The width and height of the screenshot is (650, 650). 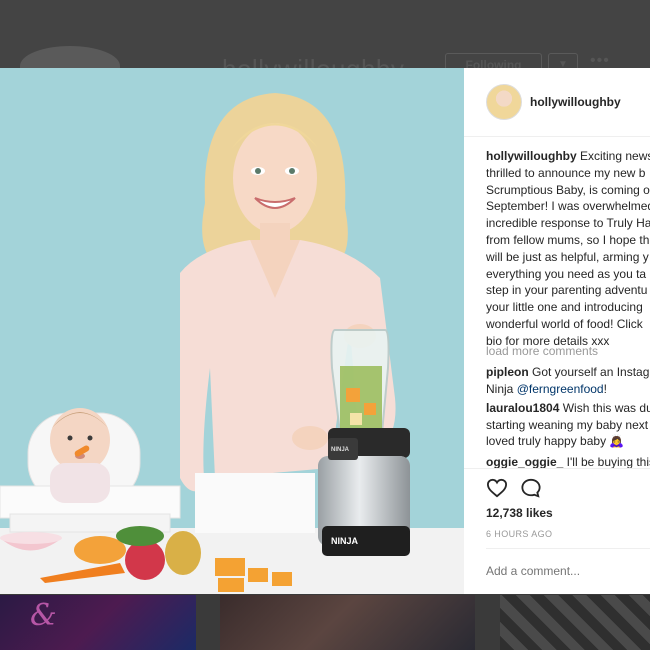 I want to click on comment-username: pipleon, so click(x=507, y=372).